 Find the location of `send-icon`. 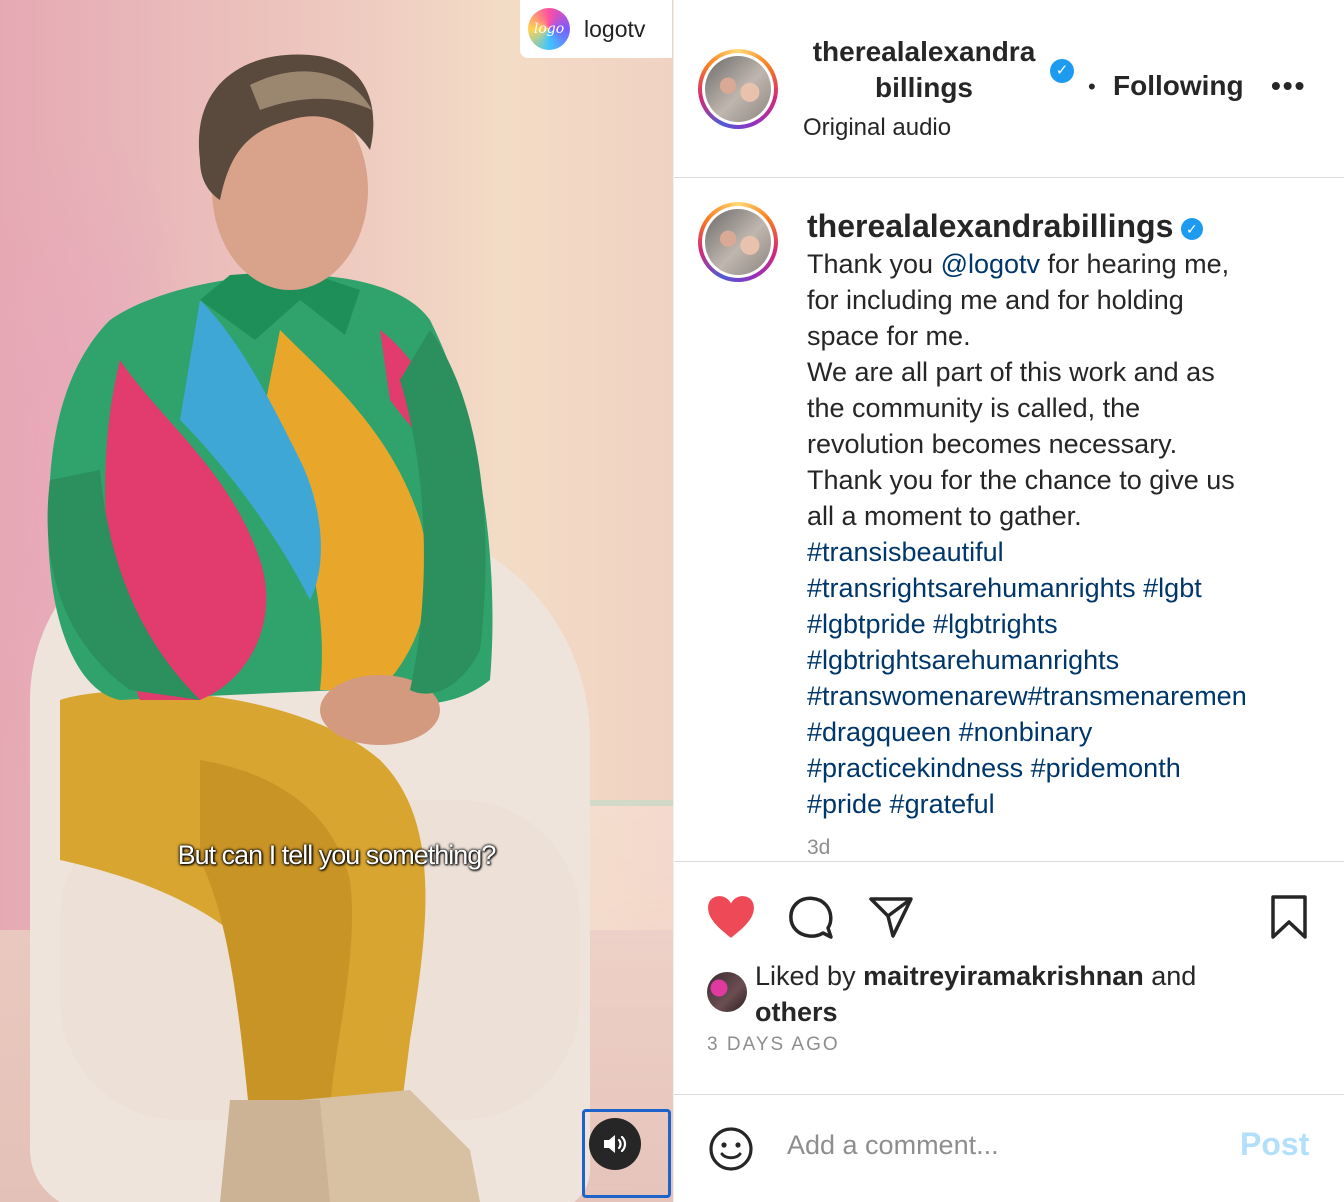

send-icon is located at coordinates (891, 917).